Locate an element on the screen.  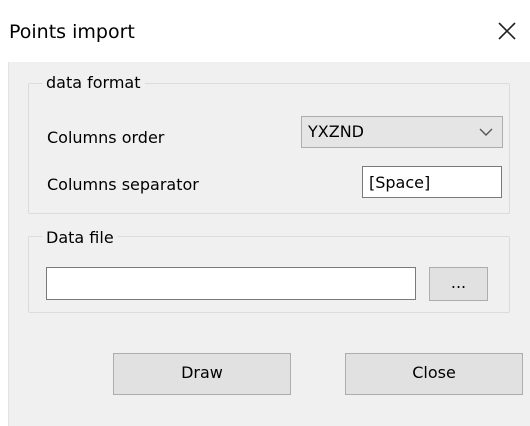
close-button: Close is located at coordinates (434, 374).